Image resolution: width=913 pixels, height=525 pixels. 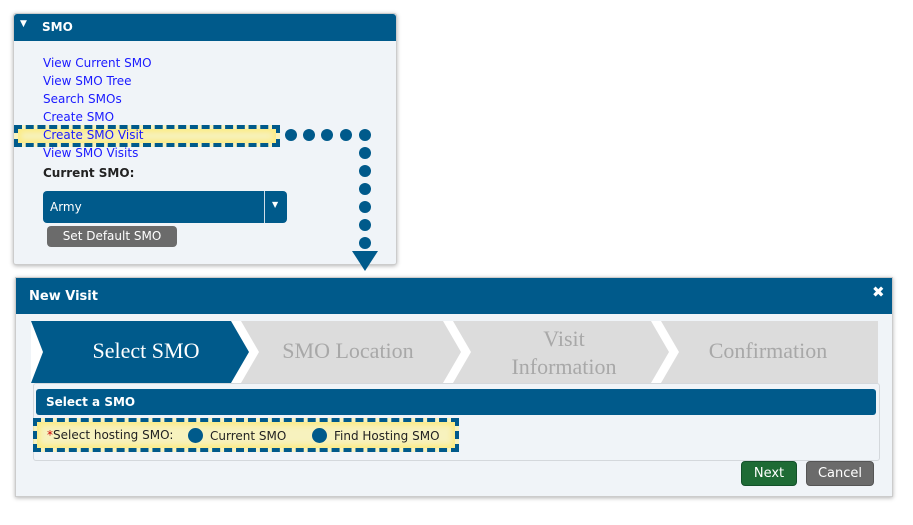 What do you see at coordinates (248, 436) in the screenshot?
I see `radio-current-smo-label: Current SMO` at bounding box center [248, 436].